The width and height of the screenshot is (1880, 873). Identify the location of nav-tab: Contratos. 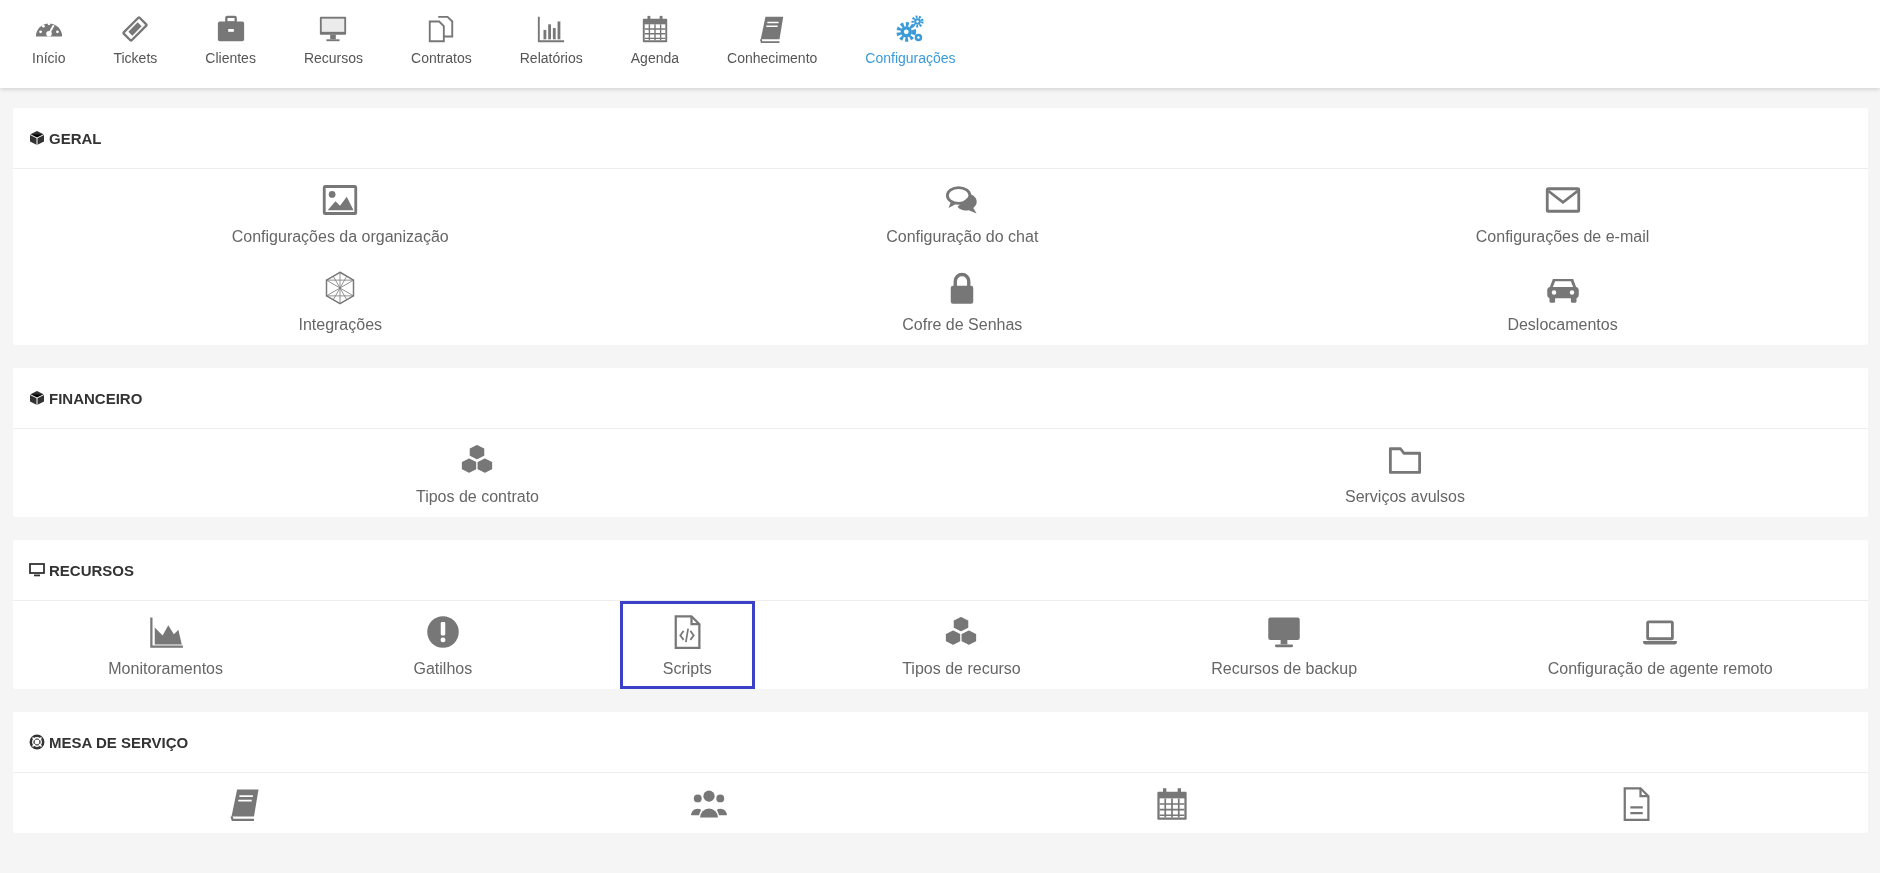
(441, 33).